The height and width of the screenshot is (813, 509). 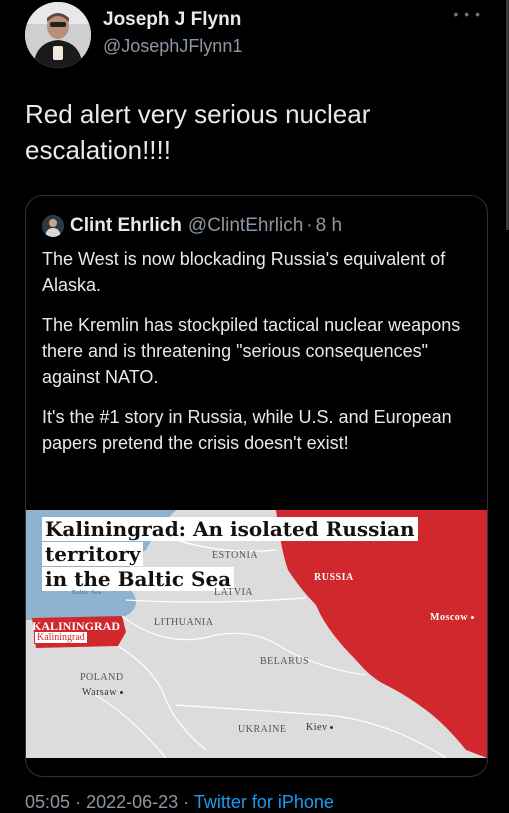 I want to click on label-belarus: BELARUS, so click(x=285, y=661).